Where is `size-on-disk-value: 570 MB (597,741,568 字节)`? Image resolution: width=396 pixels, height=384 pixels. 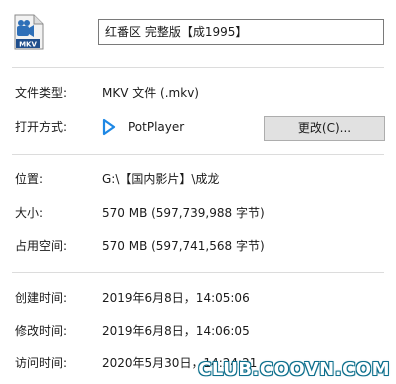 size-on-disk-value: 570 MB (597,741,568 字节) is located at coordinates (183, 246).